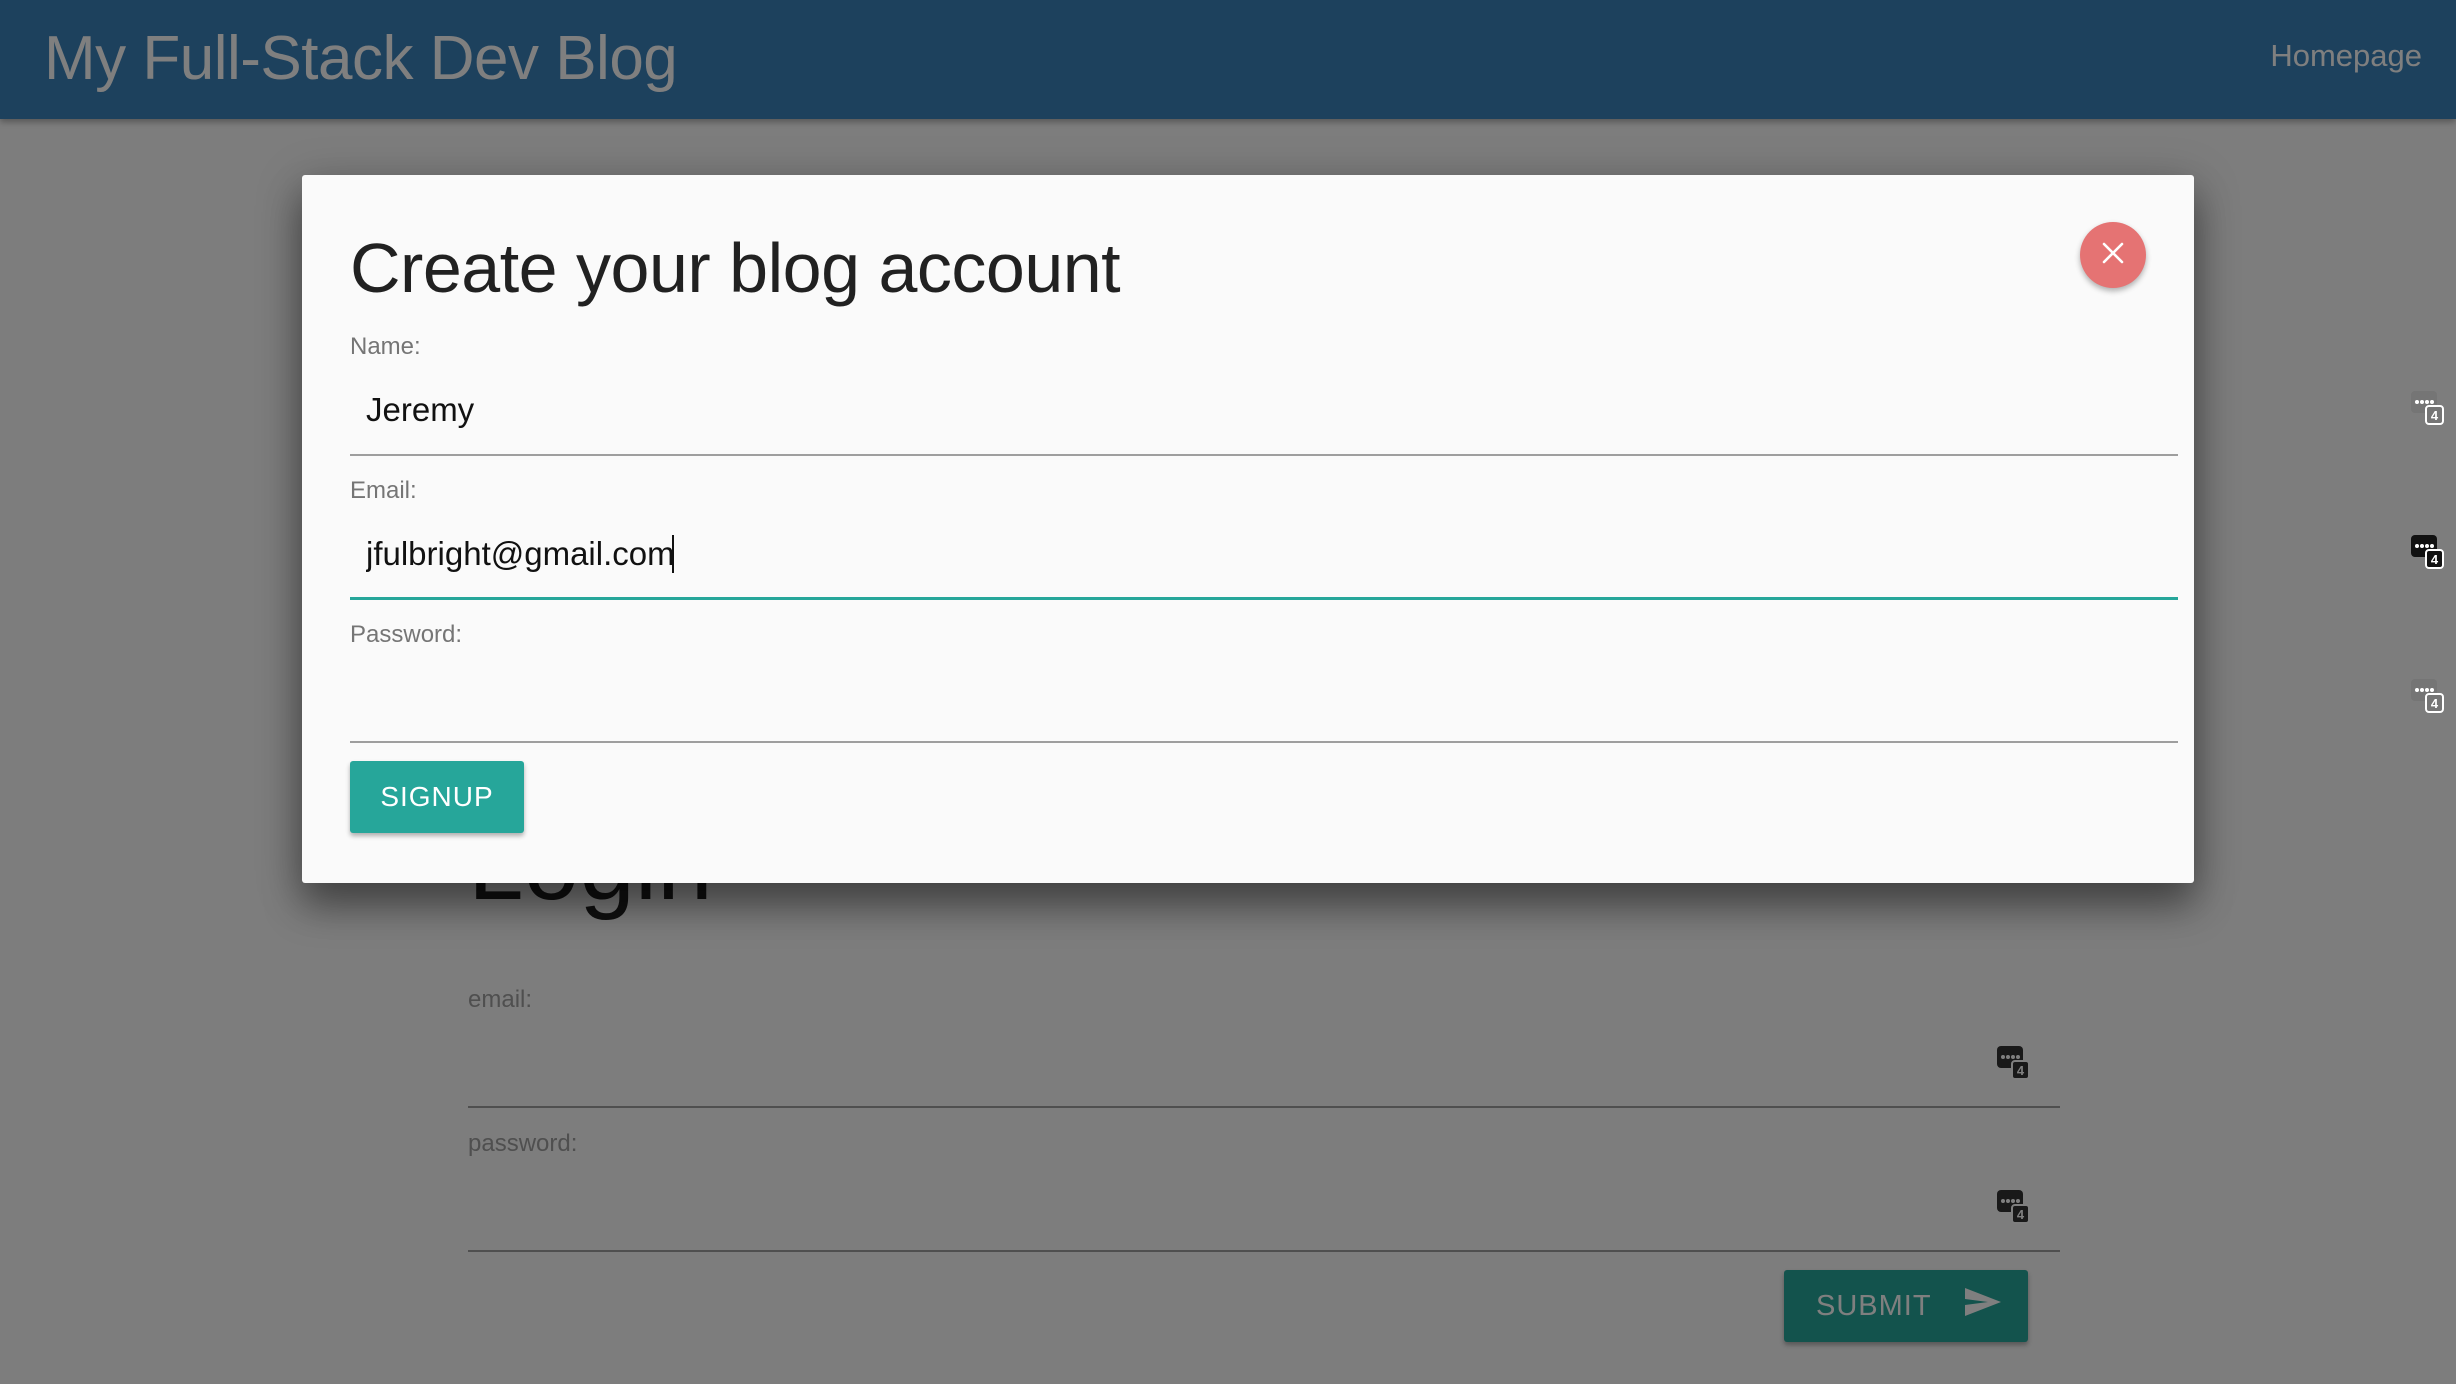 The image size is (2456, 1384). What do you see at coordinates (385, 346) in the screenshot?
I see `name-label: Name:` at bounding box center [385, 346].